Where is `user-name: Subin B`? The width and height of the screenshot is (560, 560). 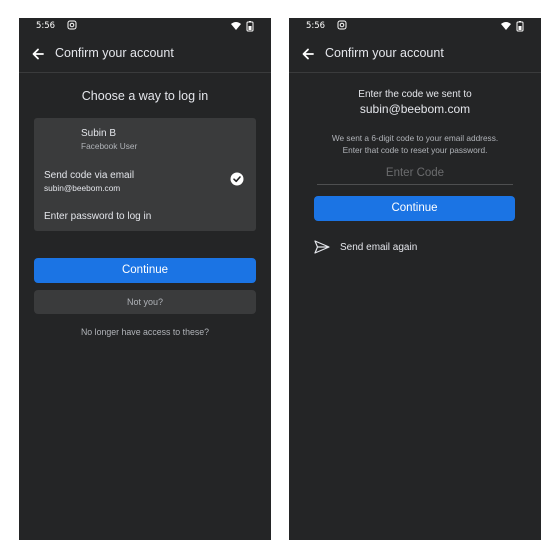
user-name: Subin B is located at coordinates (99, 133).